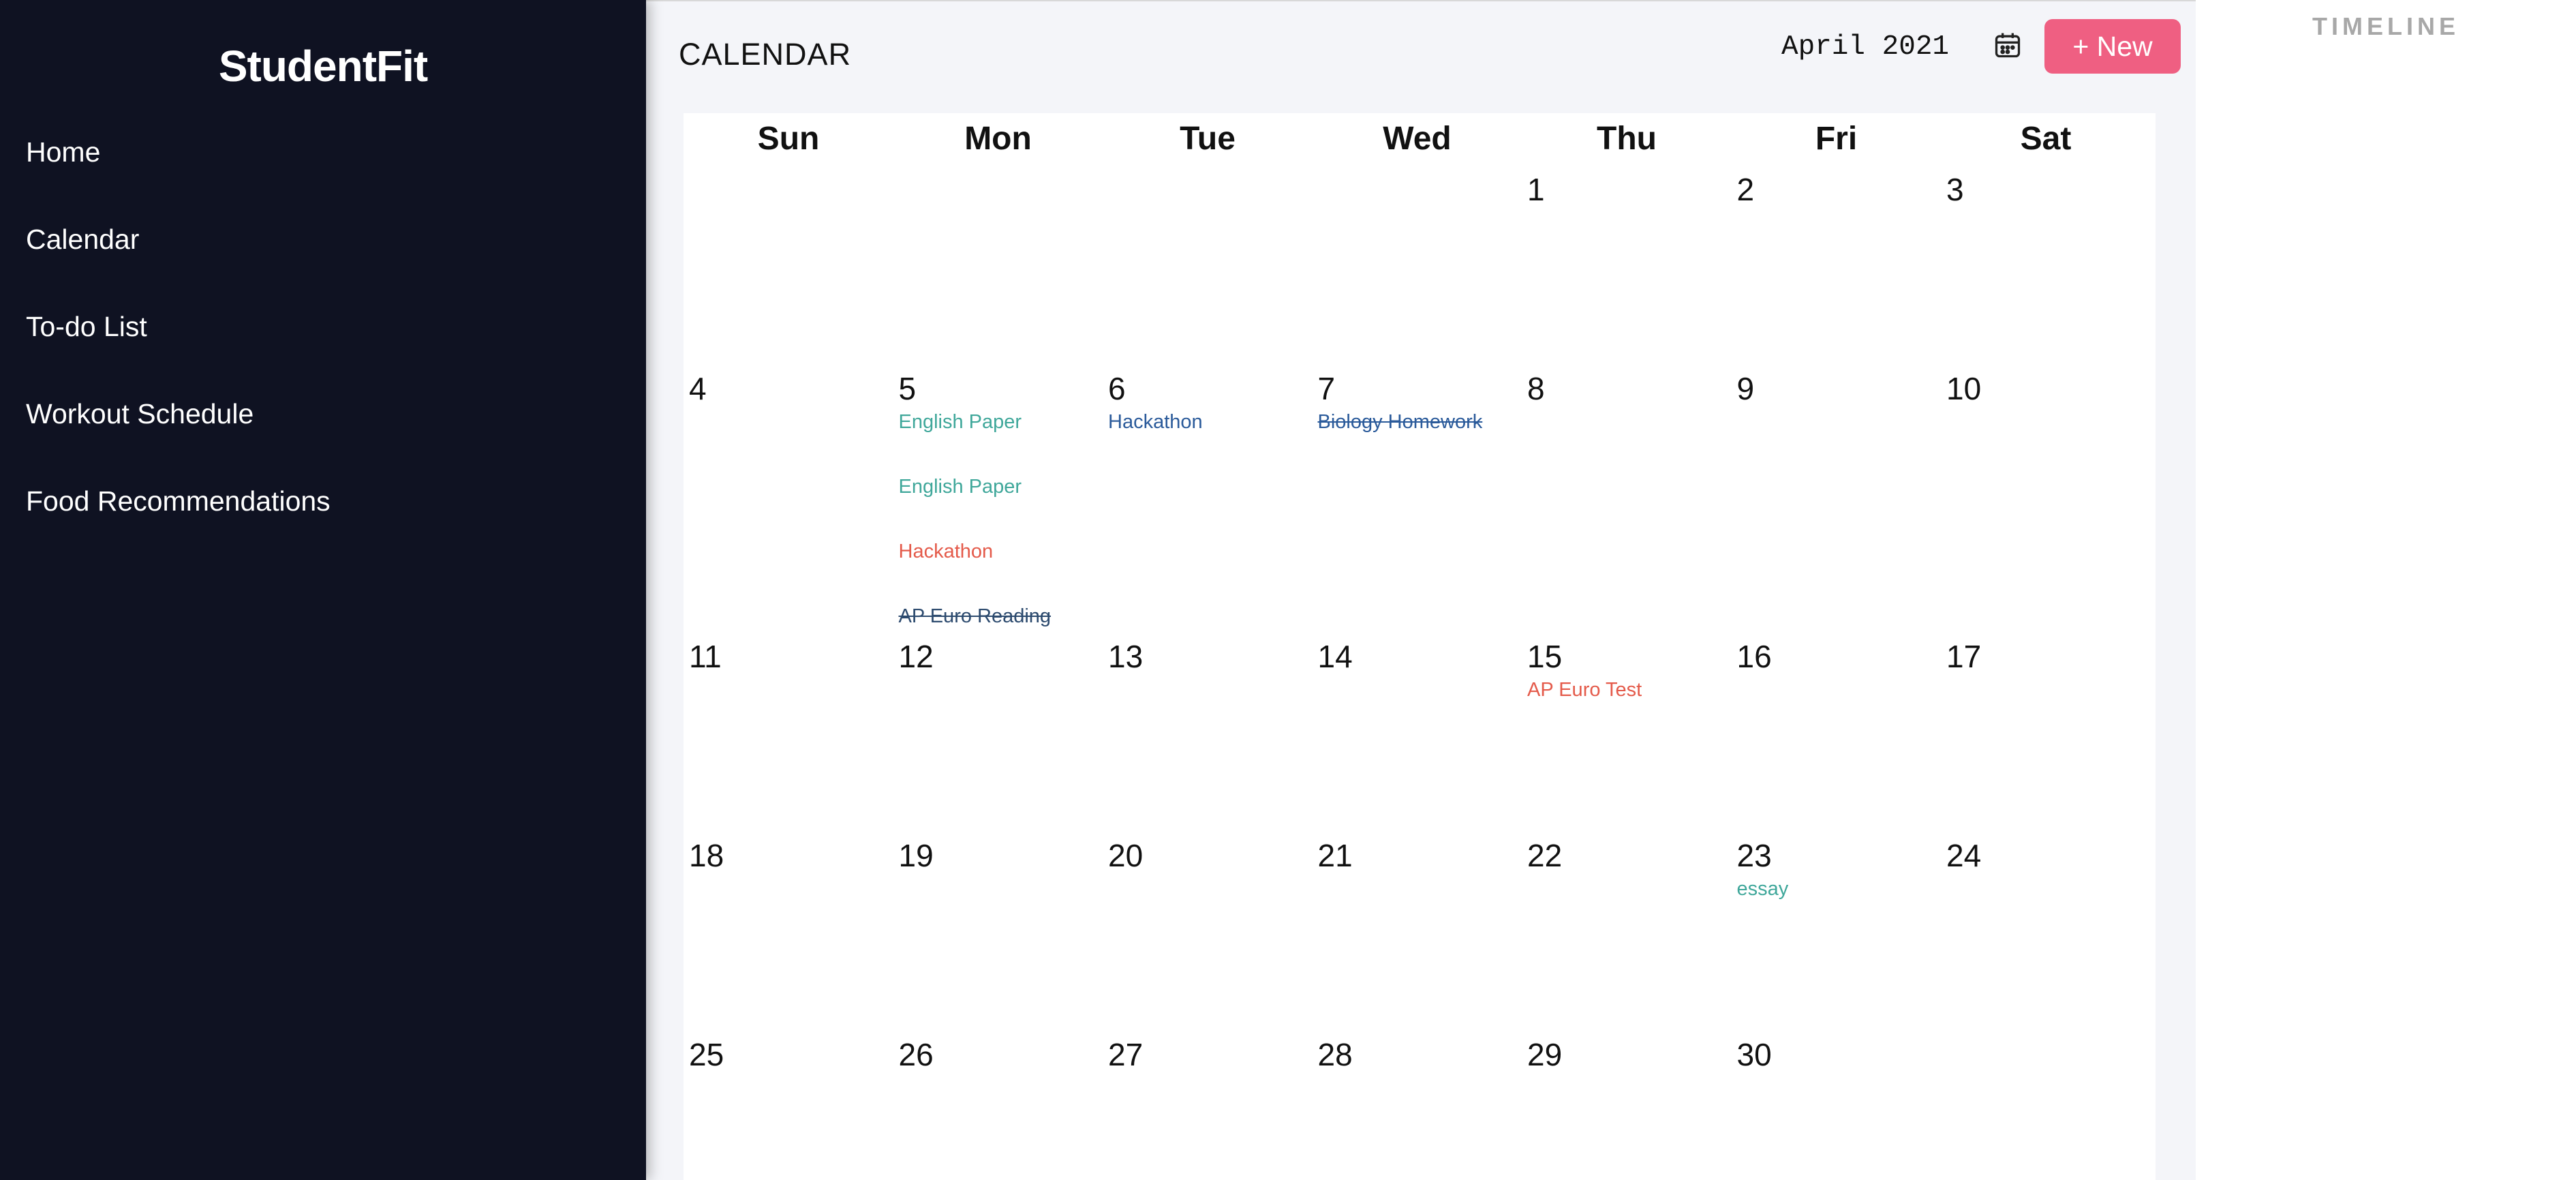  What do you see at coordinates (976, 616) in the screenshot?
I see `calendar-event: AP Euro Reading` at bounding box center [976, 616].